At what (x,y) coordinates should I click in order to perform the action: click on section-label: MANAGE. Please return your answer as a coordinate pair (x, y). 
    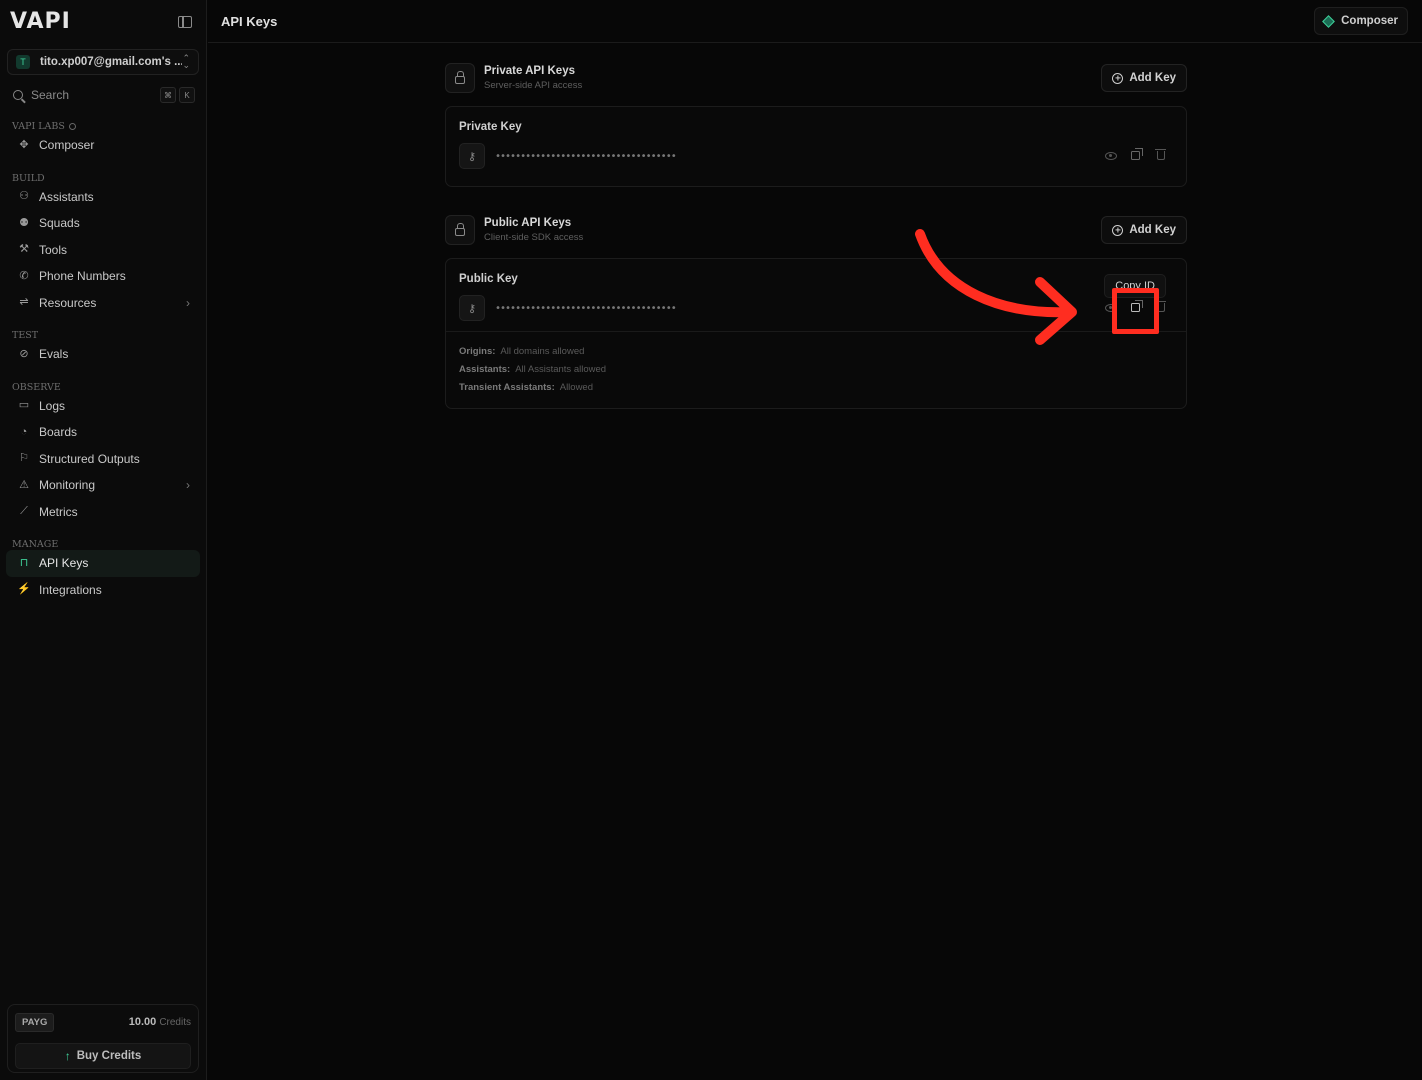
    Looking at the image, I should click on (35, 544).